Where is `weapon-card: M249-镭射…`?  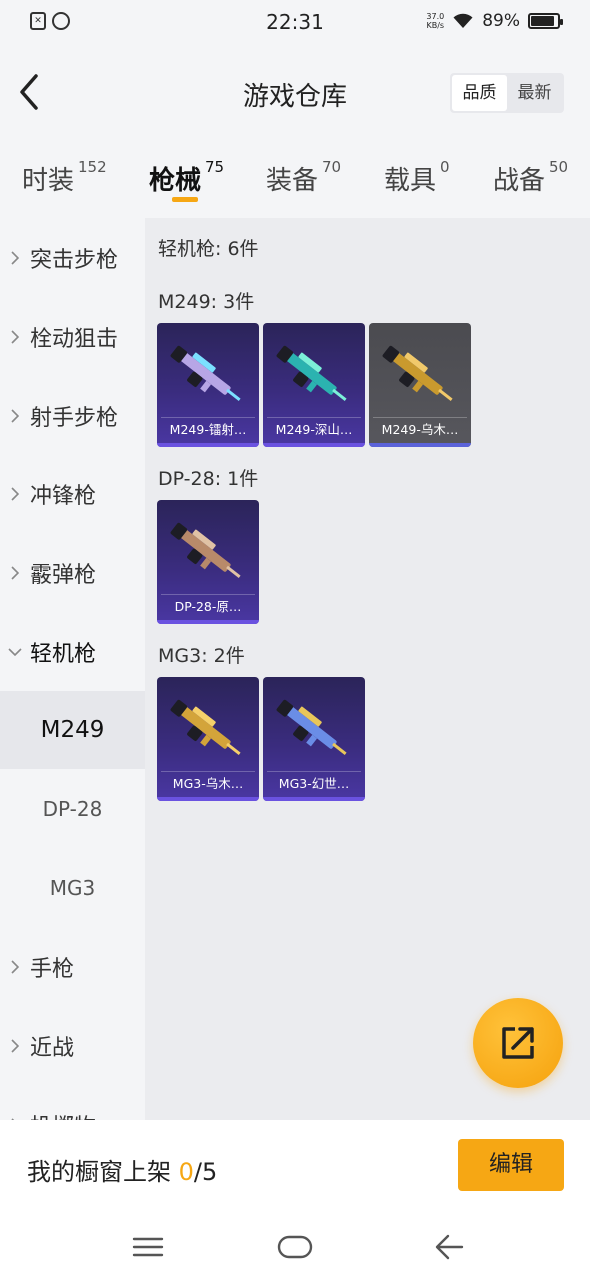
weapon-card: M249-镭射… is located at coordinates (208, 385).